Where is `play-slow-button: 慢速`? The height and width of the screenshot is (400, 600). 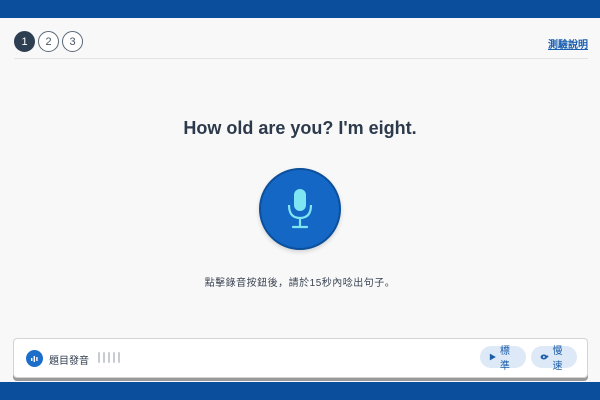 play-slow-button: 慢速 is located at coordinates (554, 359).